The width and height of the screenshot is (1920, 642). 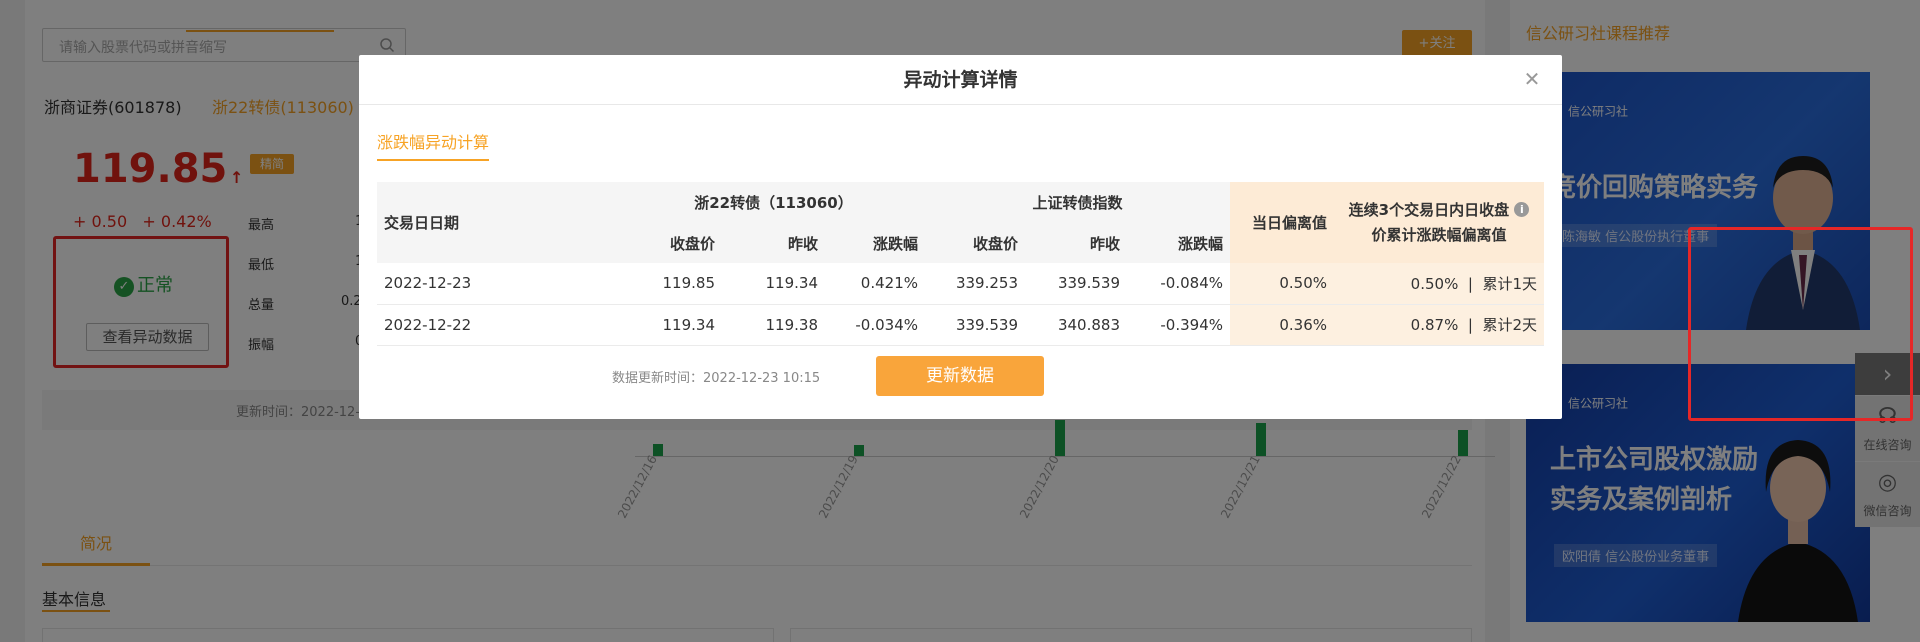 I want to click on modal-title: 异动计算详情, so click(x=960, y=80).